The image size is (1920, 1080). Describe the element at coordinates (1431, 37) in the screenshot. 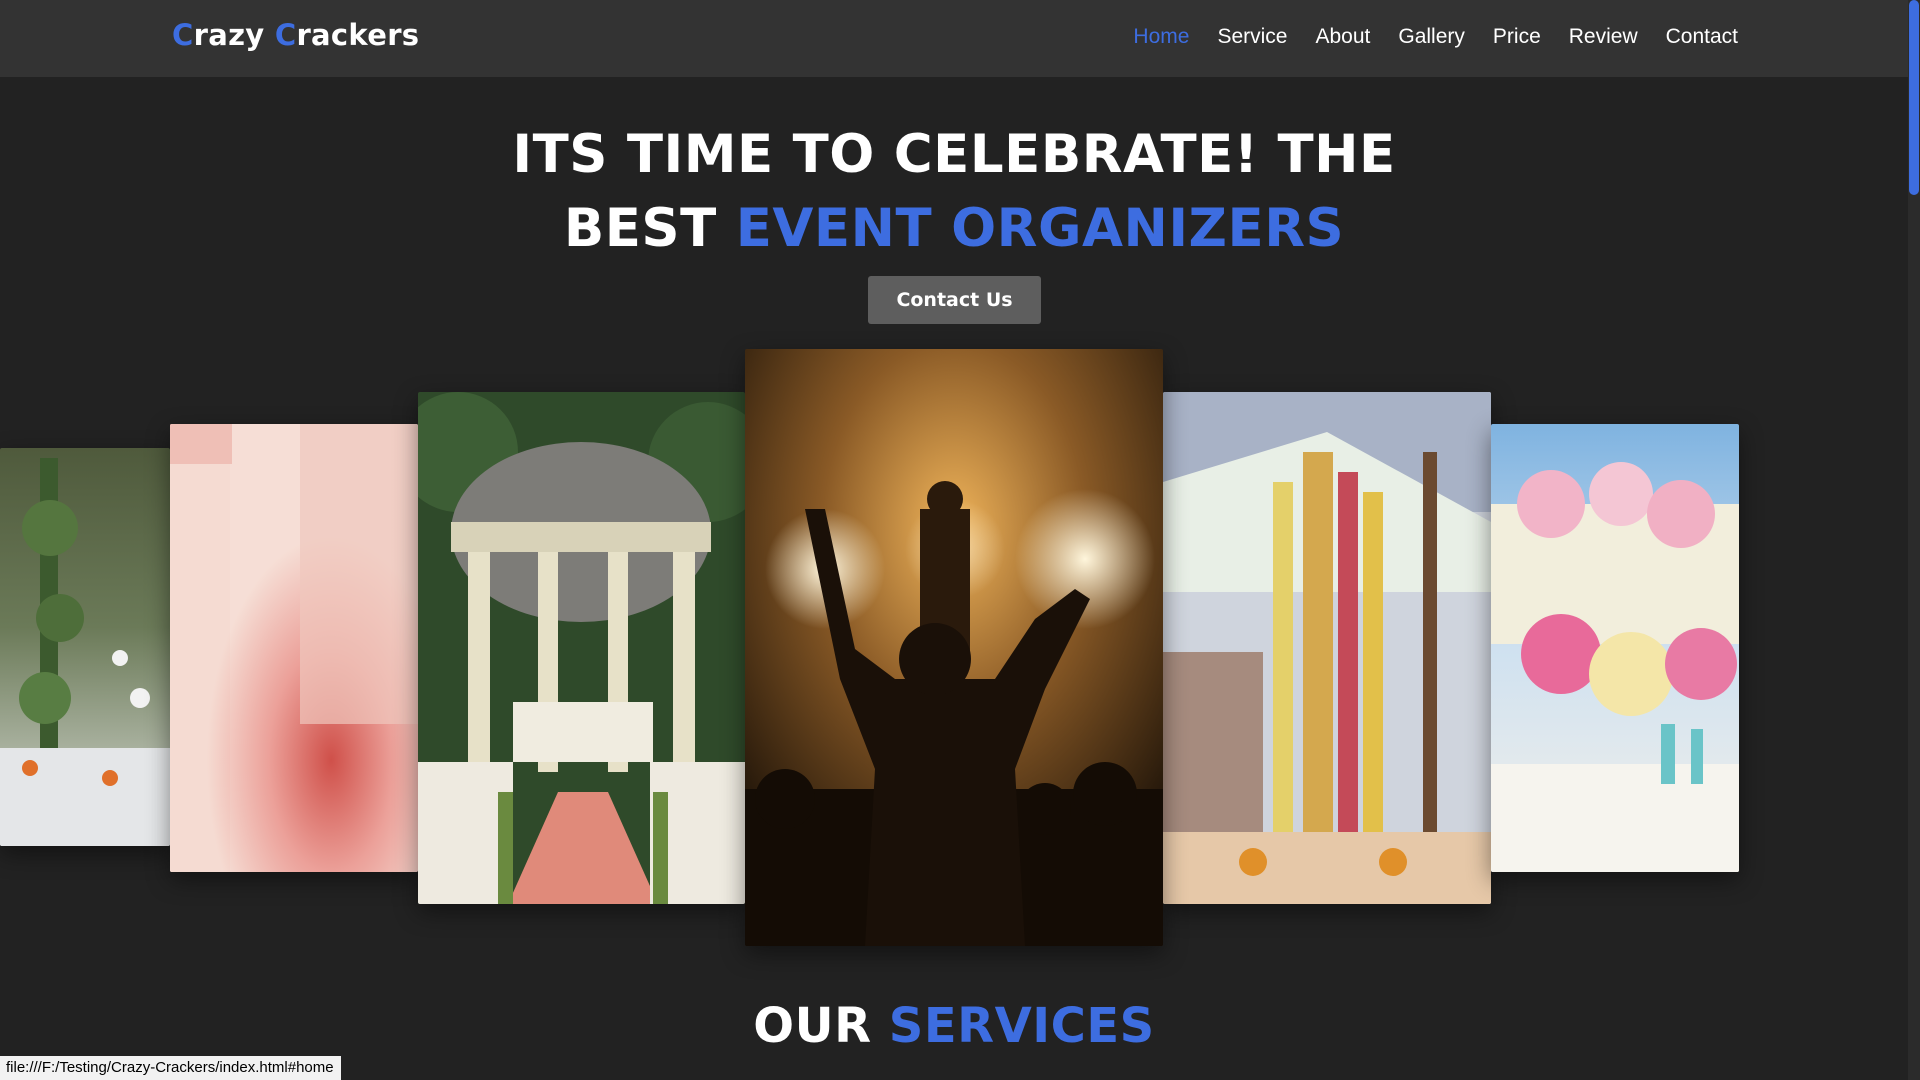

I see `nav-link-gallery: Gallery` at that location.